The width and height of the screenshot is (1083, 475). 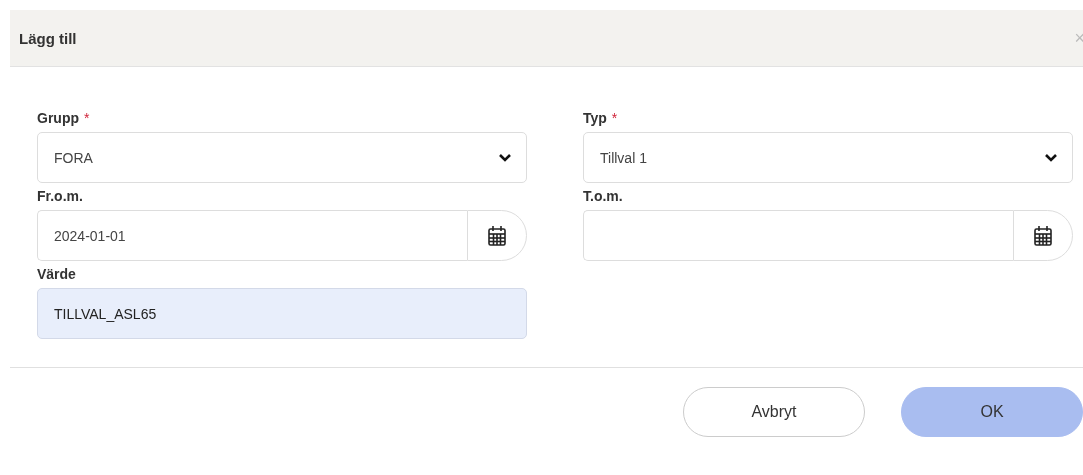 What do you see at coordinates (798, 235) in the screenshot?
I see `date-field` at bounding box center [798, 235].